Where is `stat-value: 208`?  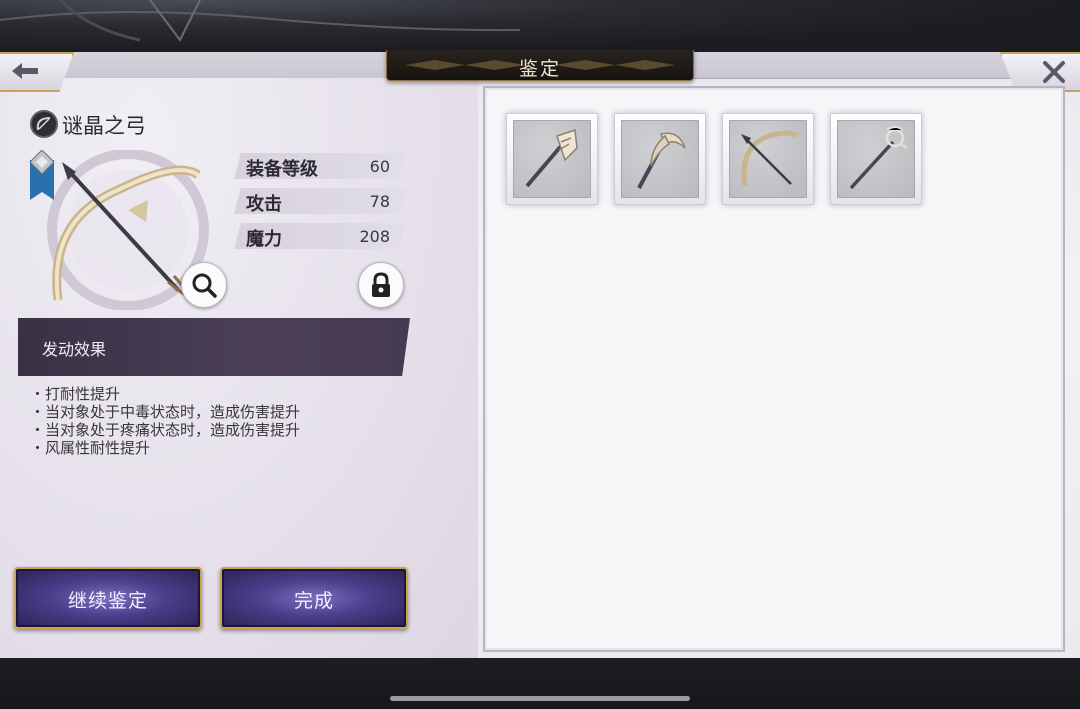
stat-value: 208 is located at coordinates (374, 236).